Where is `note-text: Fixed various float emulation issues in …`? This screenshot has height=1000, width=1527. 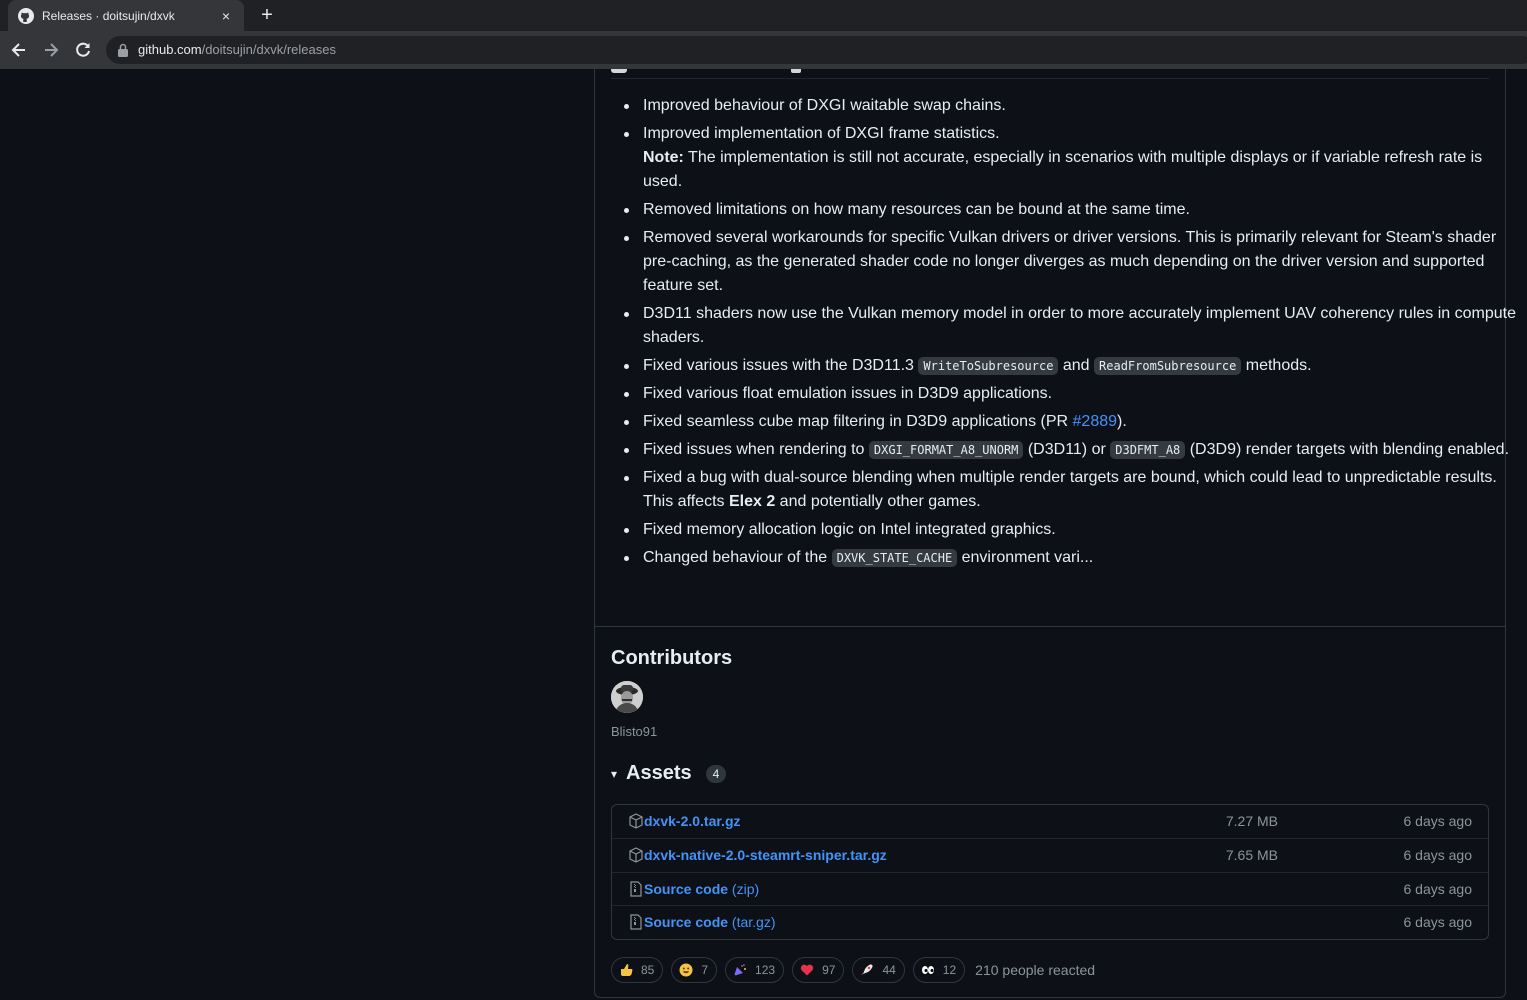
note-text: Fixed various float emulation issues in … is located at coordinates (848, 393).